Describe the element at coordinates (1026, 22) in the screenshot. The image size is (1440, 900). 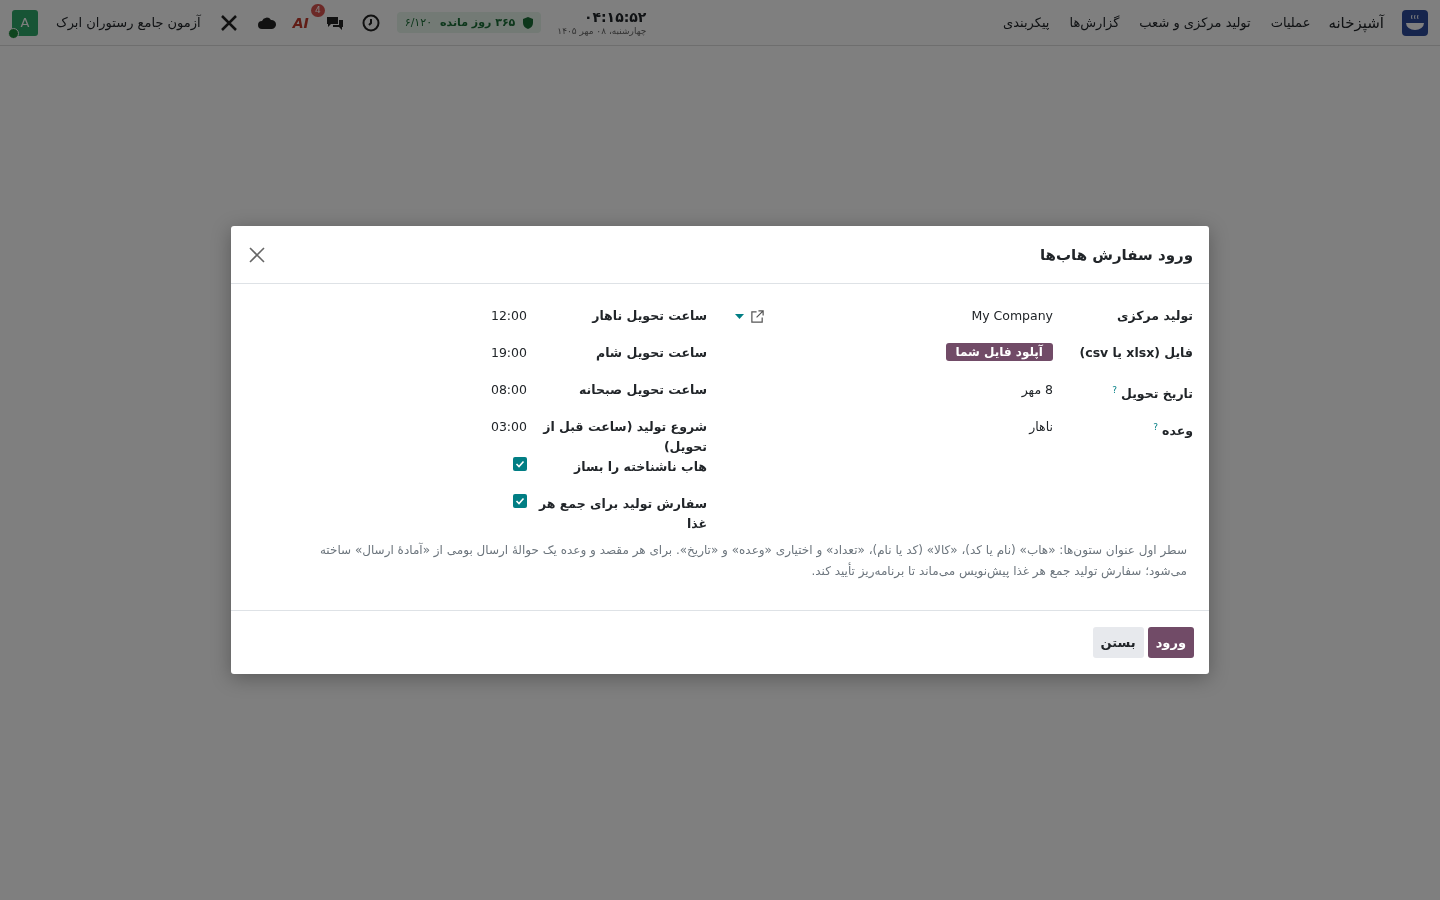
I see `menu-item: پیکربندی` at that location.